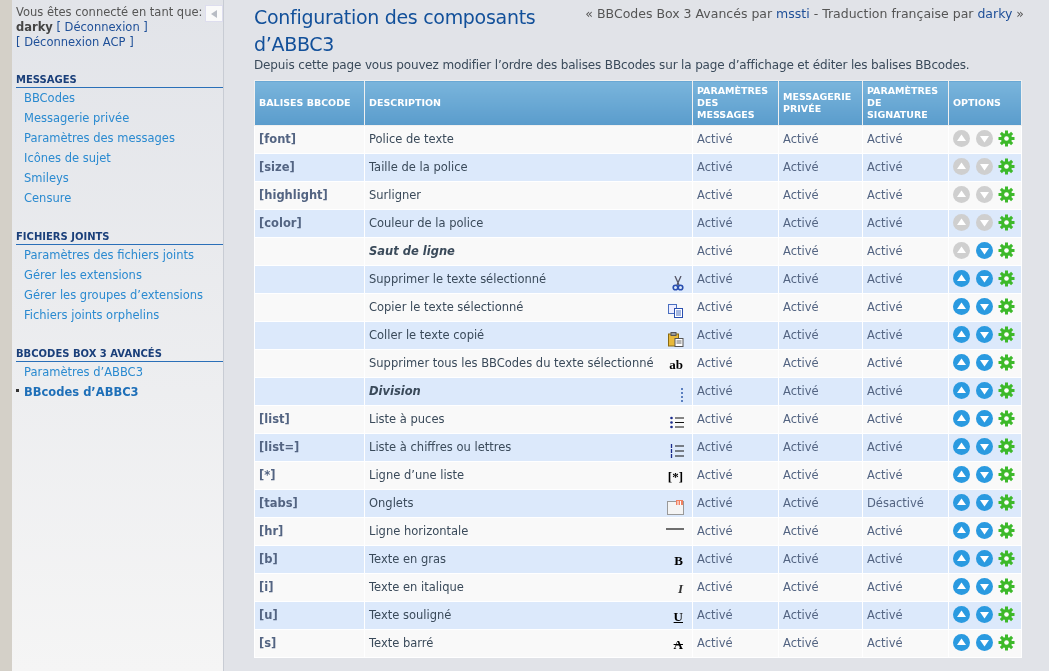  I want to click on menu-item: BBcodes d’ABBC3, so click(119, 392).